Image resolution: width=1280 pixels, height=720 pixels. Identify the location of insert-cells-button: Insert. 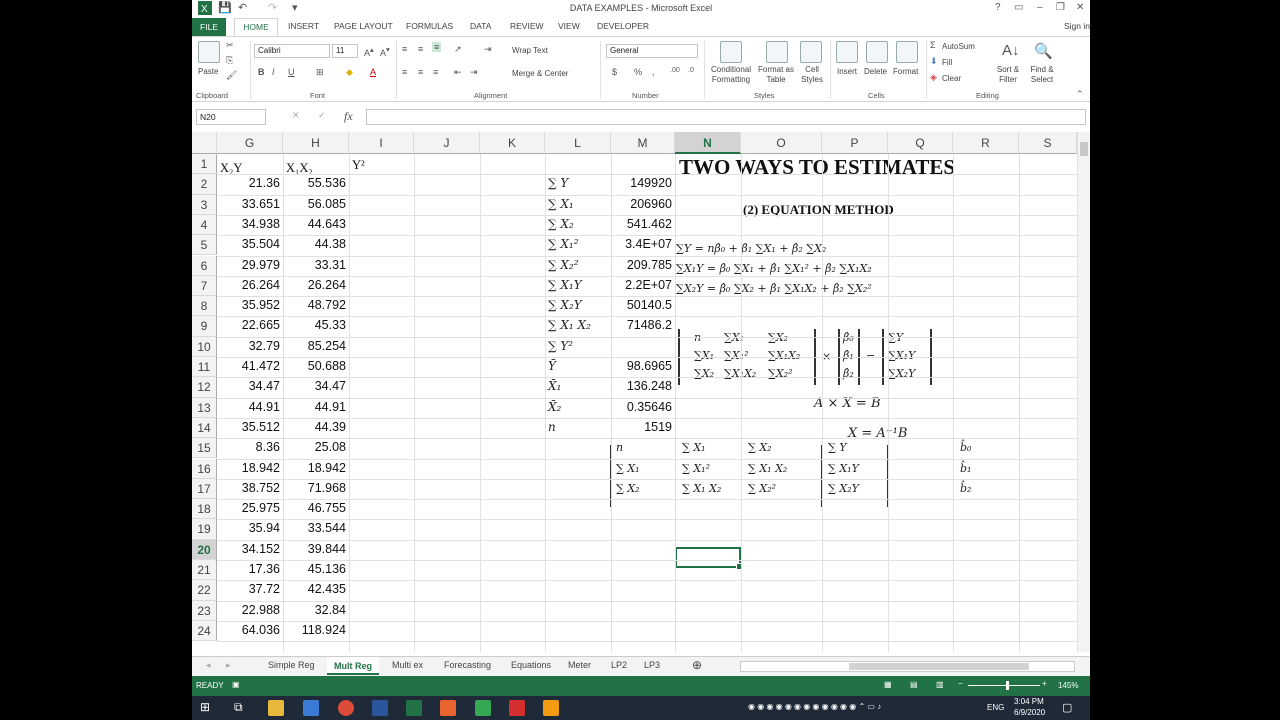
(847, 71).